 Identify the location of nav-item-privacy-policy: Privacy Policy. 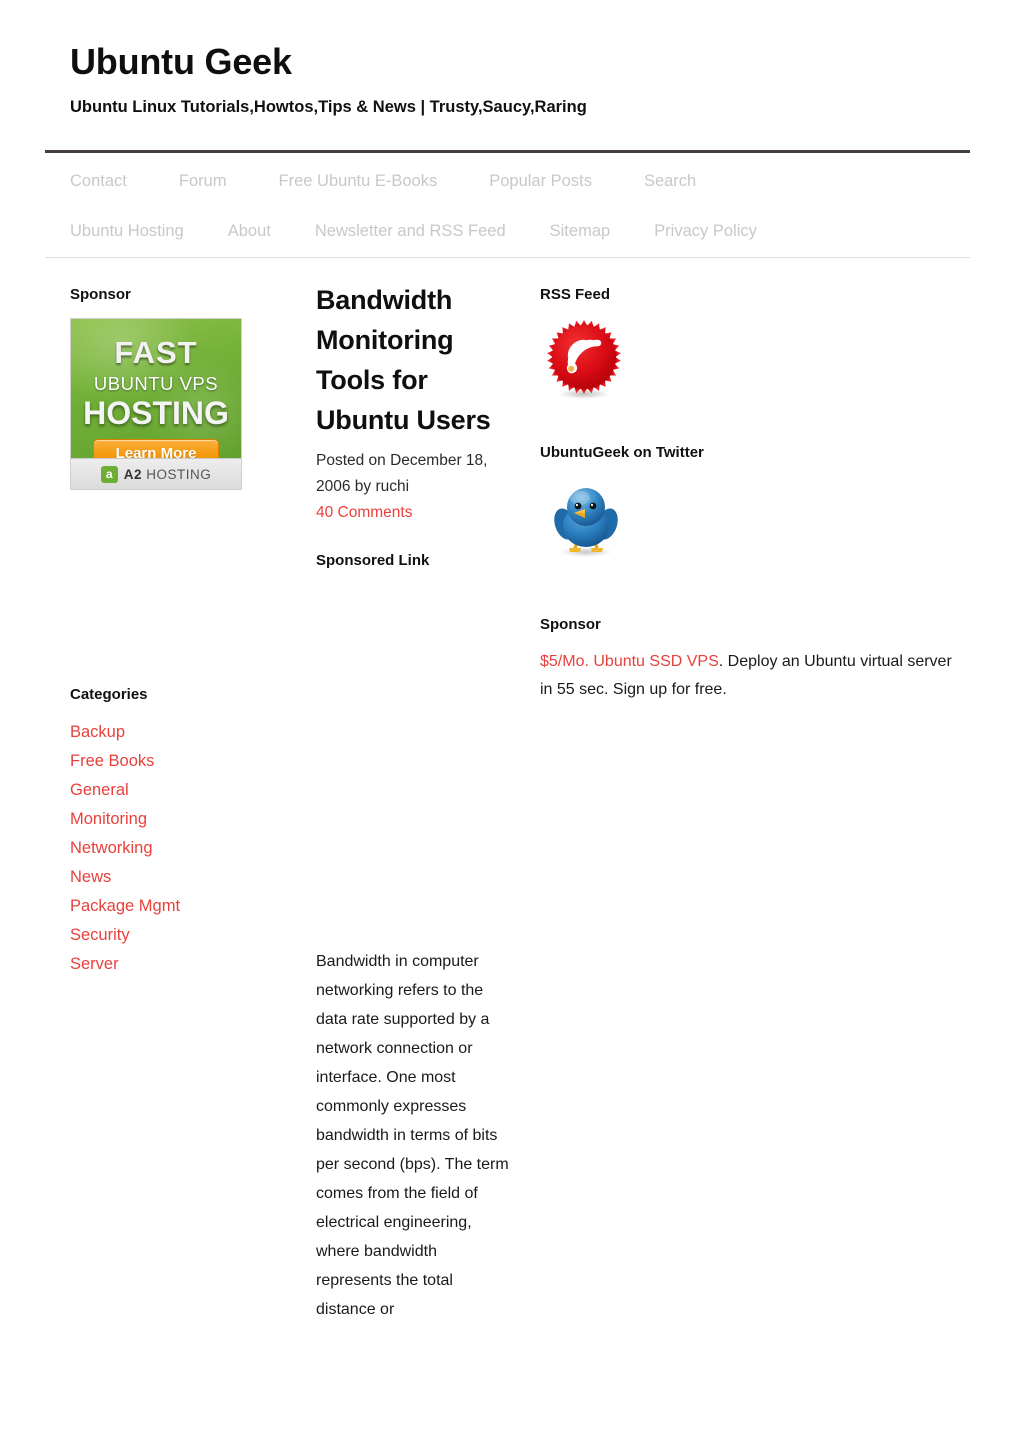
(705, 231).